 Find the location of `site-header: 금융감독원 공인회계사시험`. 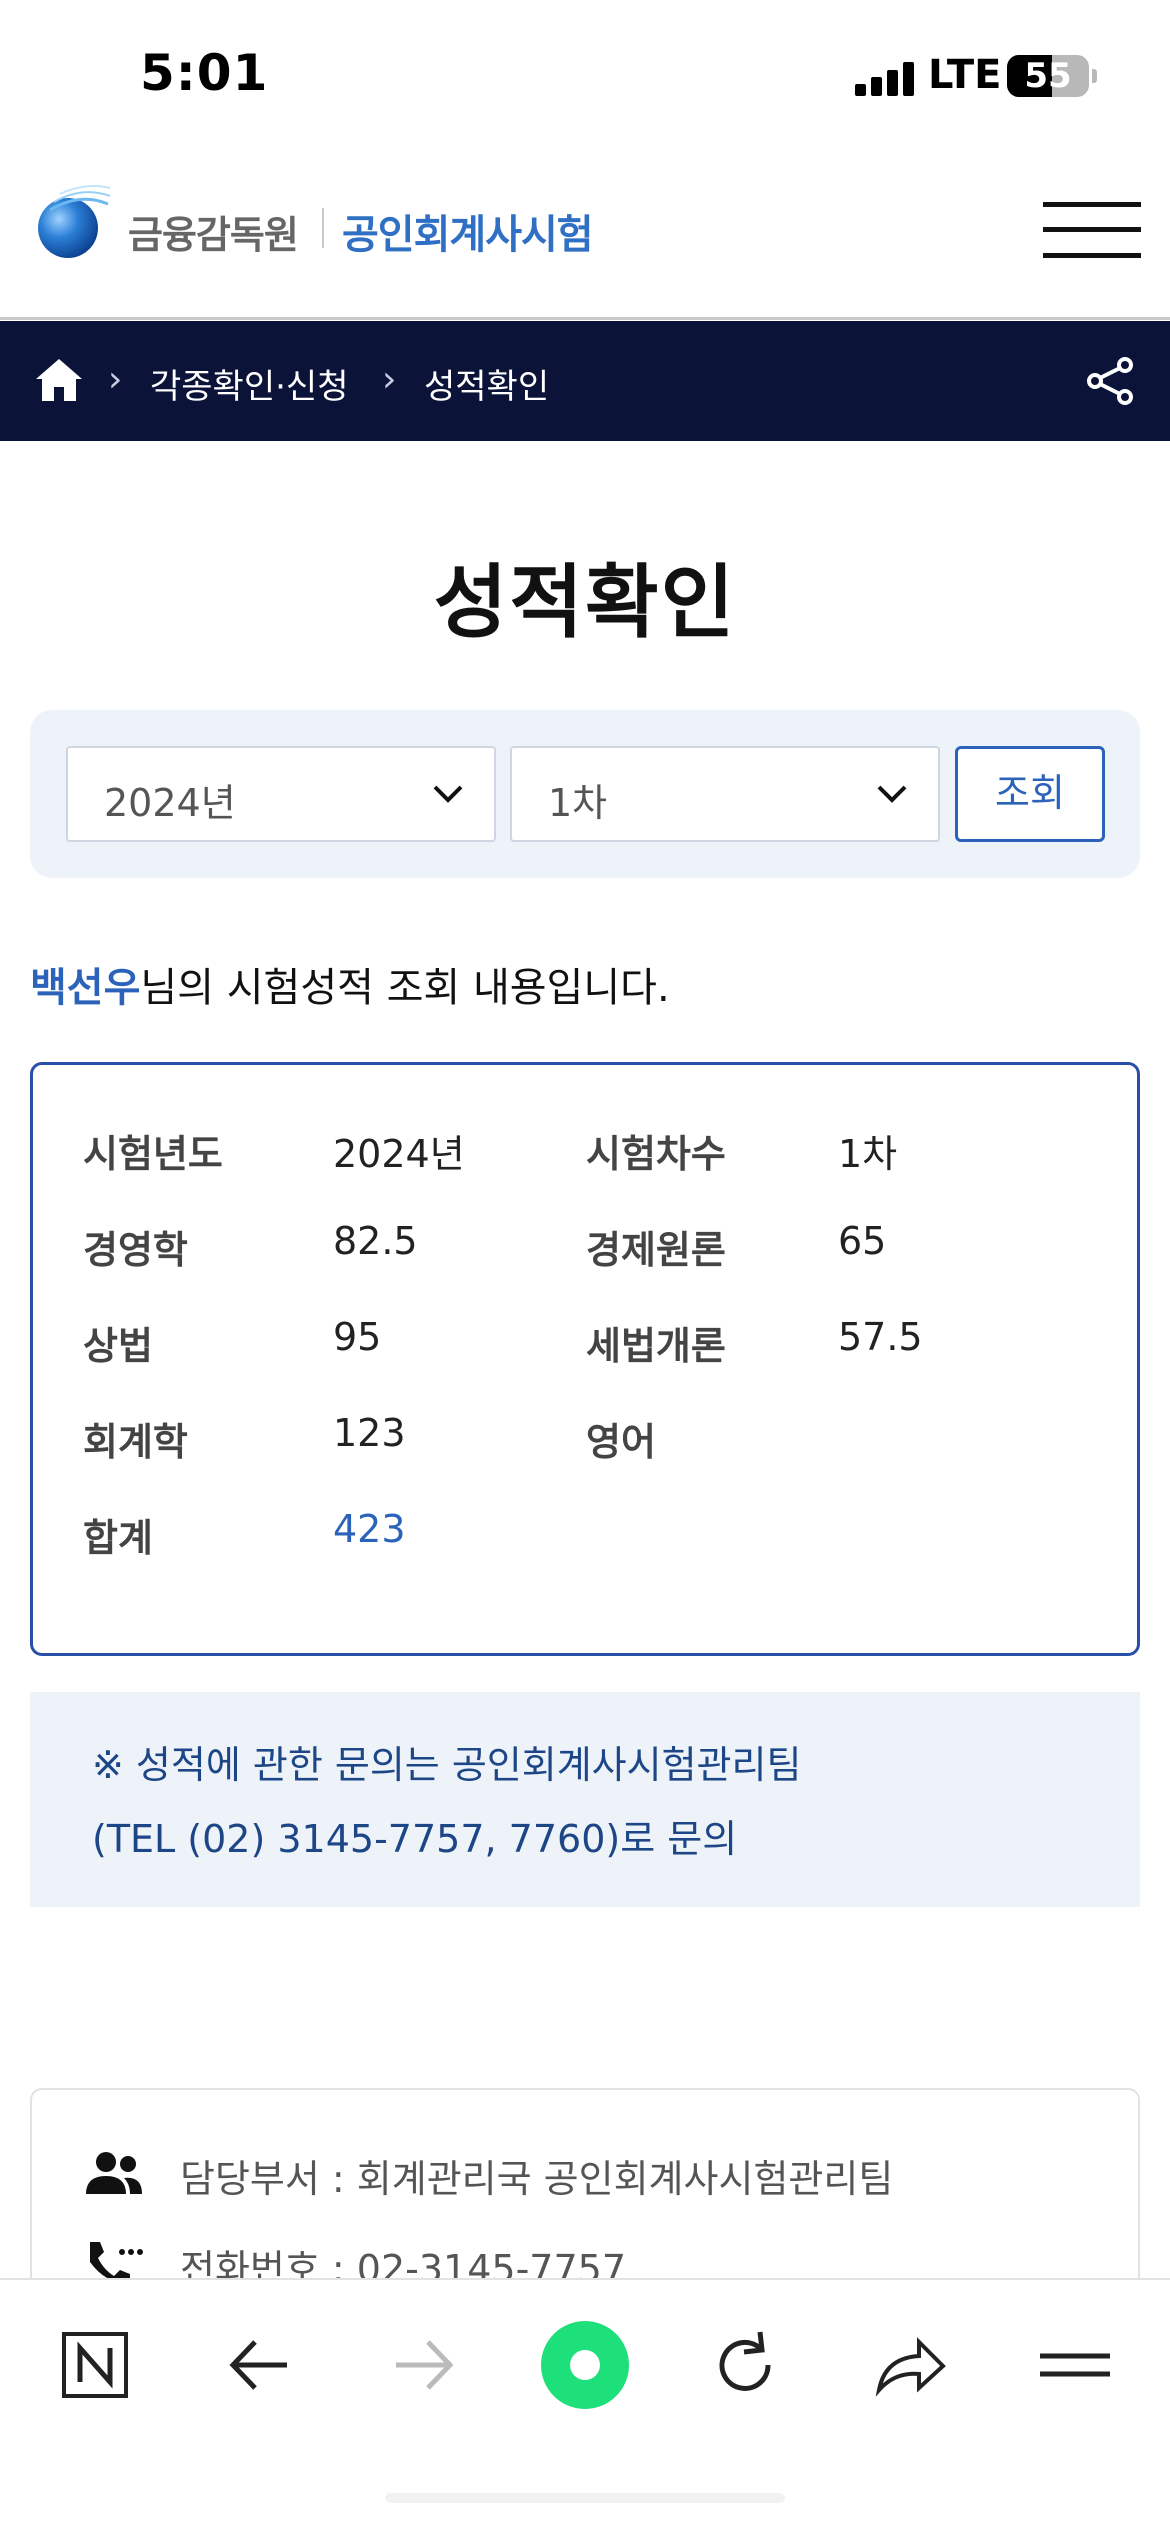

site-header: 금융감독원 공인회계사시험 is located at coordinates (585, 235).